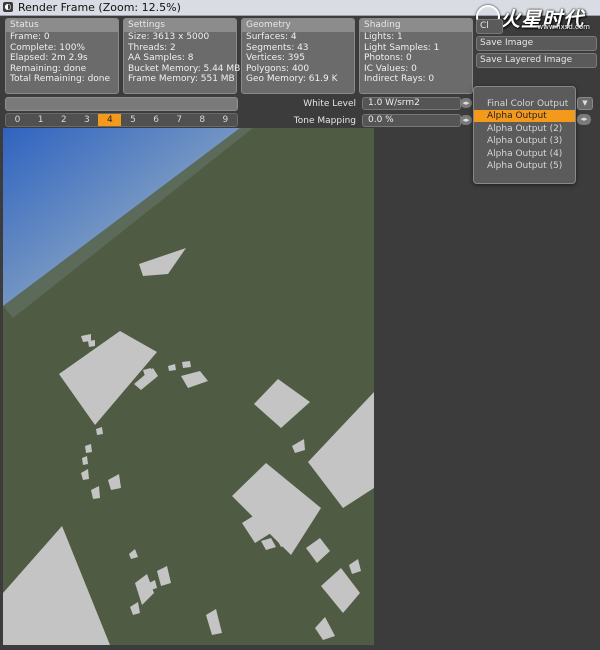 The height and width of the screenshot is (650, 600). What do you see at coordinates (86, 120) in the screenshot?
I see `frame-3: 3` at bounding box center [86, 120].